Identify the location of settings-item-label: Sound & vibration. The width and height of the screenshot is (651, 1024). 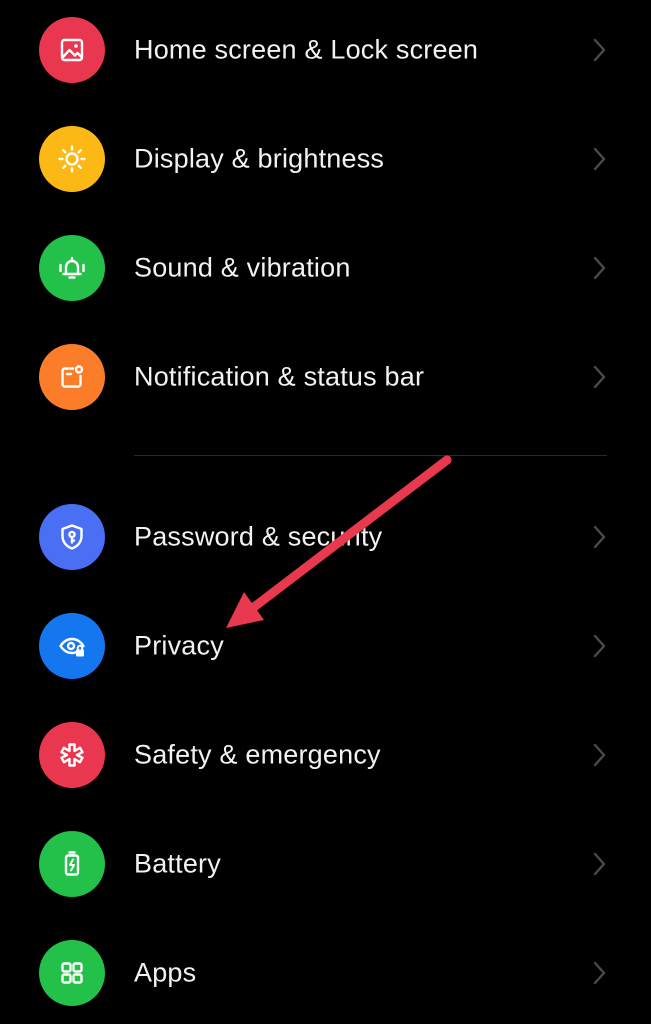
(242, 267).